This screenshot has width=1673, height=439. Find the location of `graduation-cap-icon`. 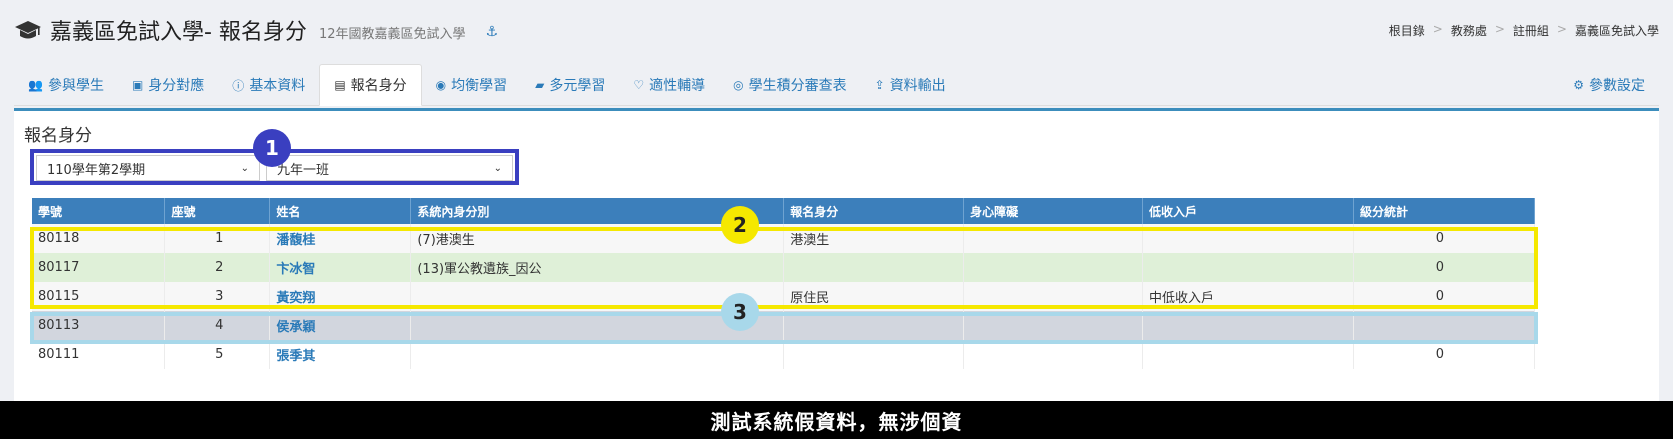

graduation-cap-icon is located at coordinates (28, 30).